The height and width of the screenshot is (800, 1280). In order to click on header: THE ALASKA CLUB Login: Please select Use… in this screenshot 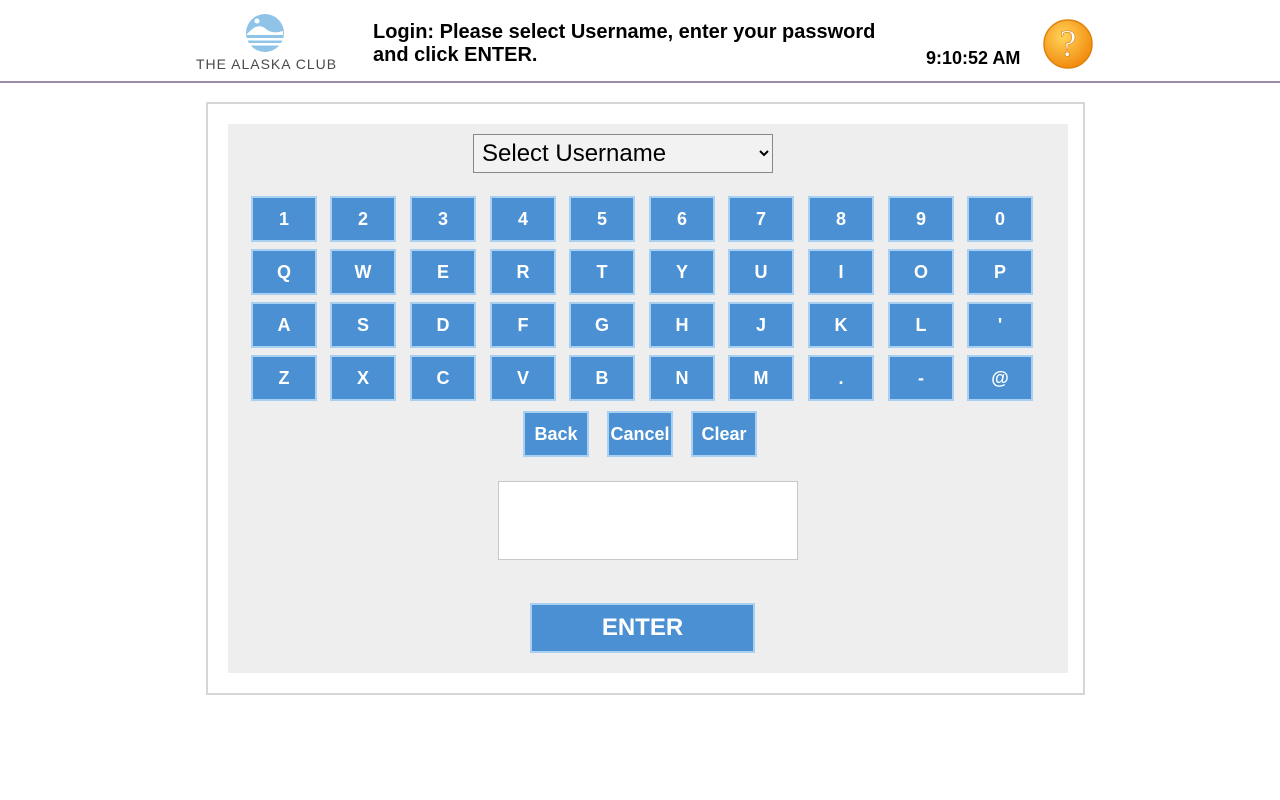, I will do `click(640, 41)`.